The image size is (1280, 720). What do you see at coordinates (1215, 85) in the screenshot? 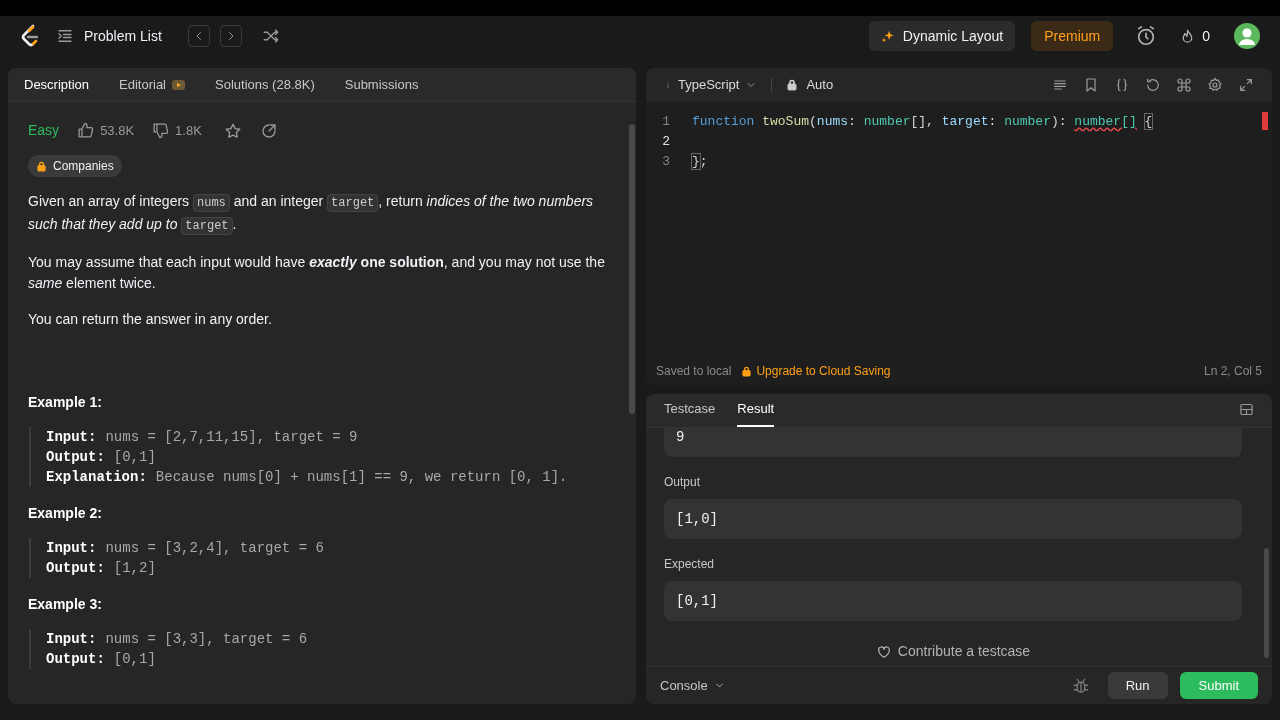
I see `settings-icon` at bounding box center [1215, 85].